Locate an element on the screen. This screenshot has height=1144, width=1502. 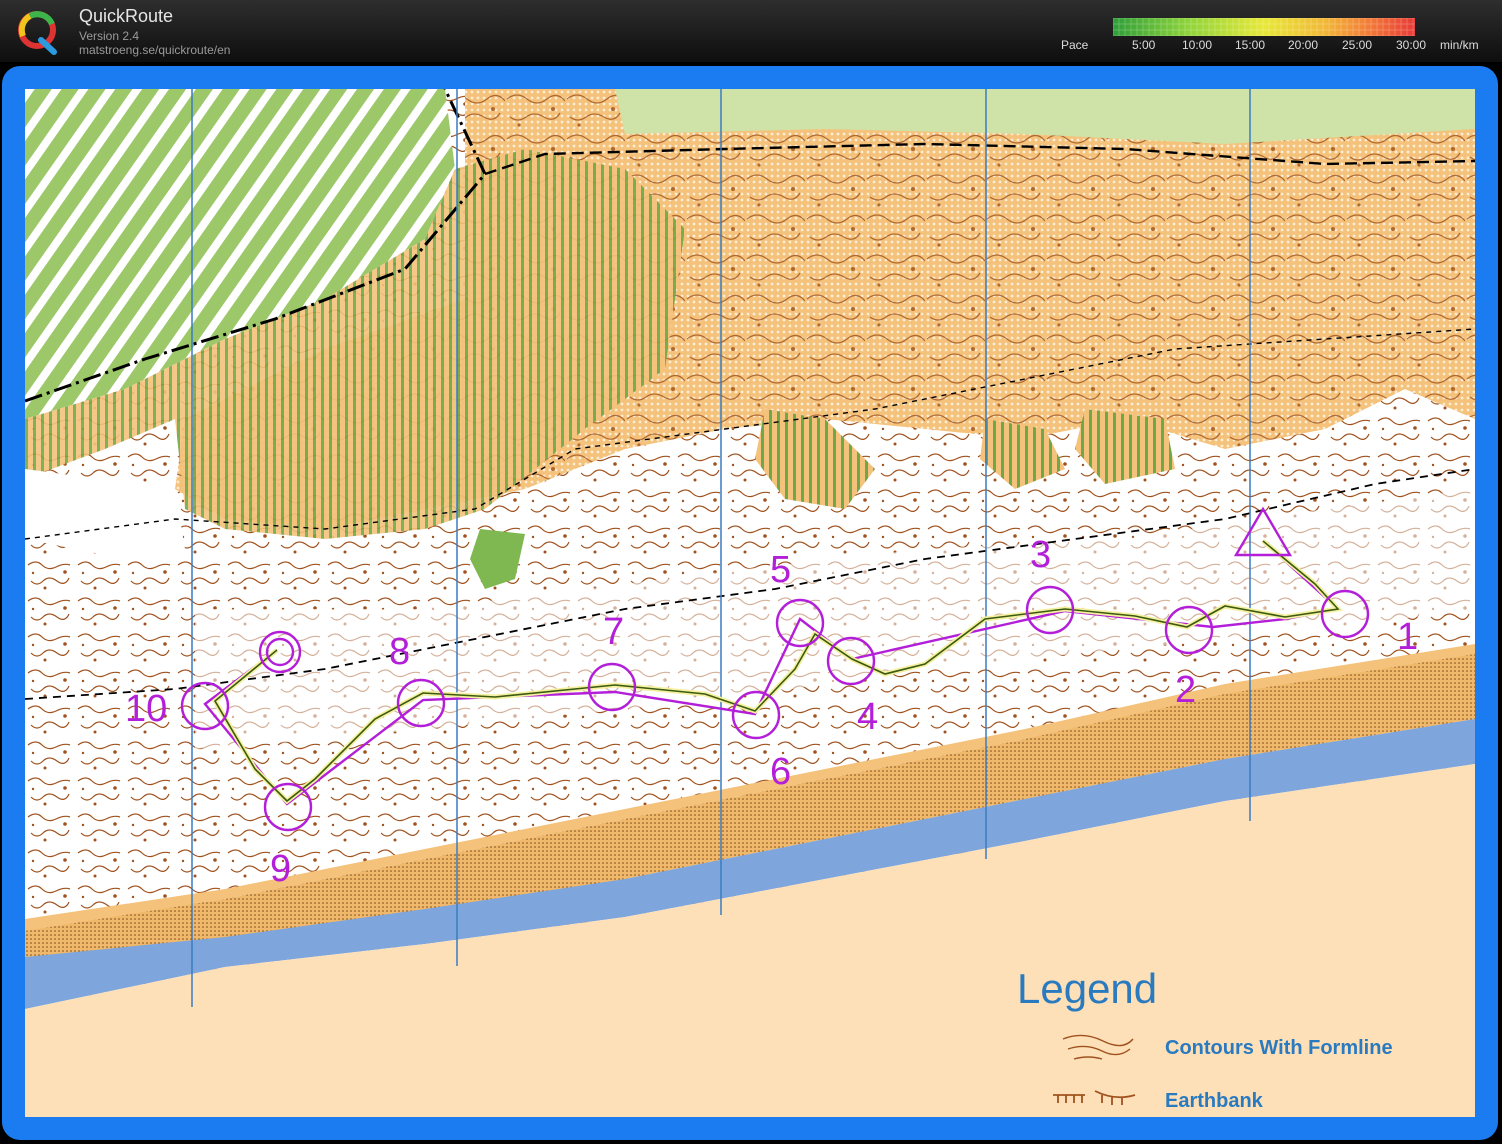
control-number: 4 is located at coordinates (867, 717).